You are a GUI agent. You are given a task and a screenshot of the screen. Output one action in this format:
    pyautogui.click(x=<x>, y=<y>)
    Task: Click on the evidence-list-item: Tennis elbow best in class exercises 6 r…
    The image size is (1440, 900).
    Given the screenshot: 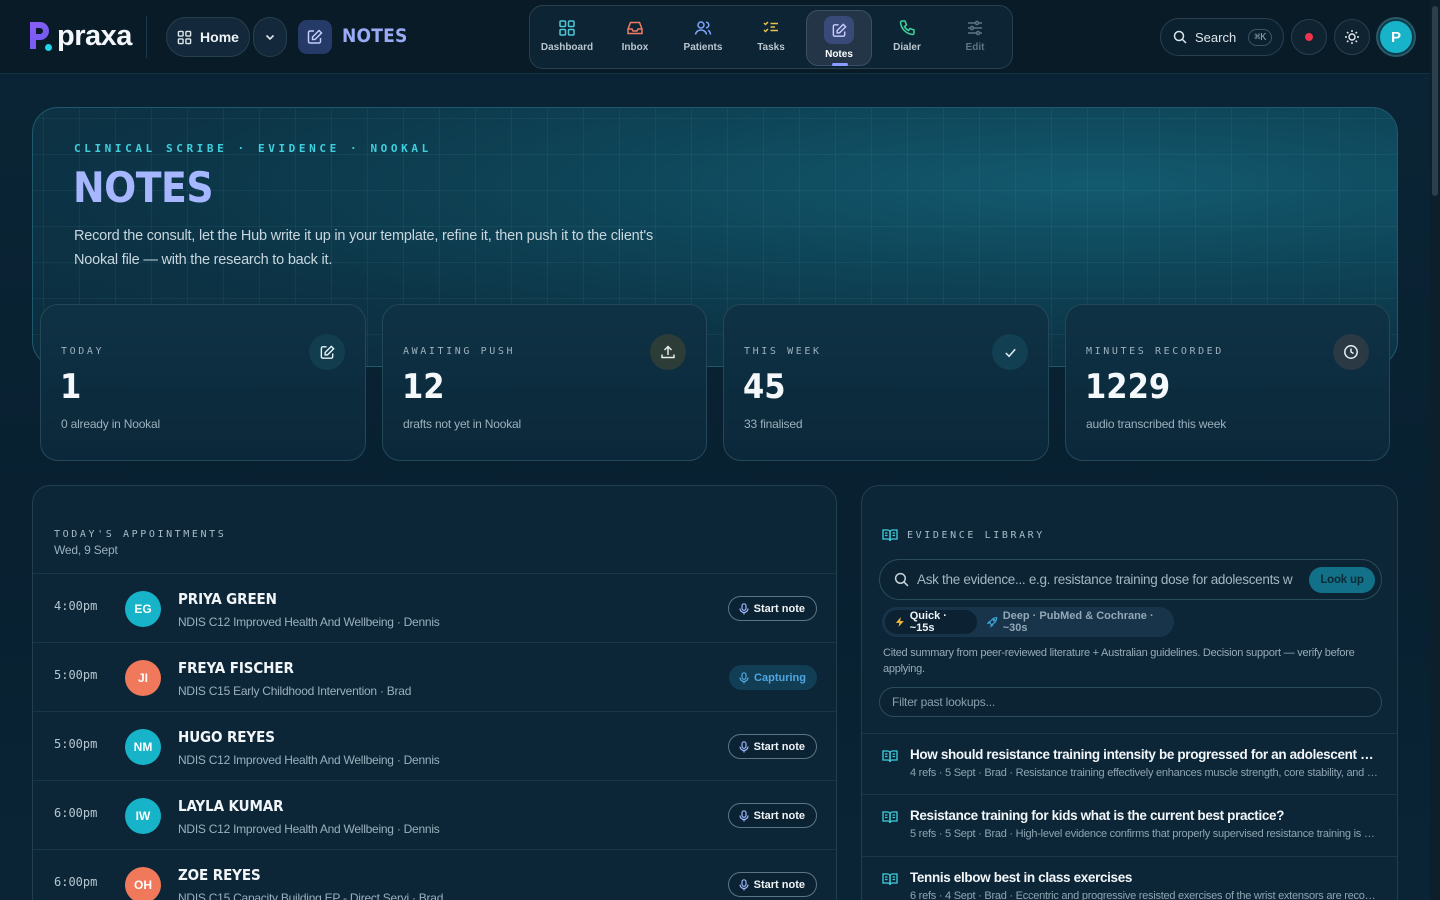 What is the action you would take?
    pyautogui.click(x=1129, y=878)
    